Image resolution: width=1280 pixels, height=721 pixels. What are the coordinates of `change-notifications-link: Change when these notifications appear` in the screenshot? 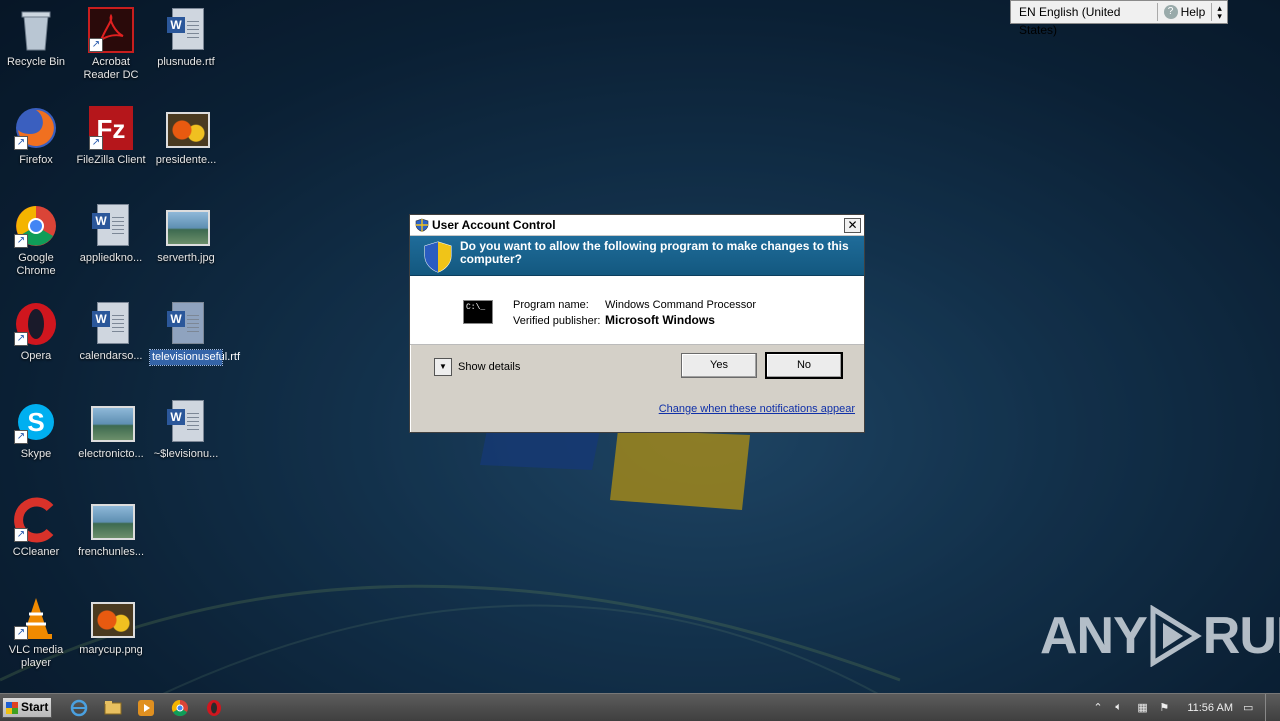 It's located at (757, 409).